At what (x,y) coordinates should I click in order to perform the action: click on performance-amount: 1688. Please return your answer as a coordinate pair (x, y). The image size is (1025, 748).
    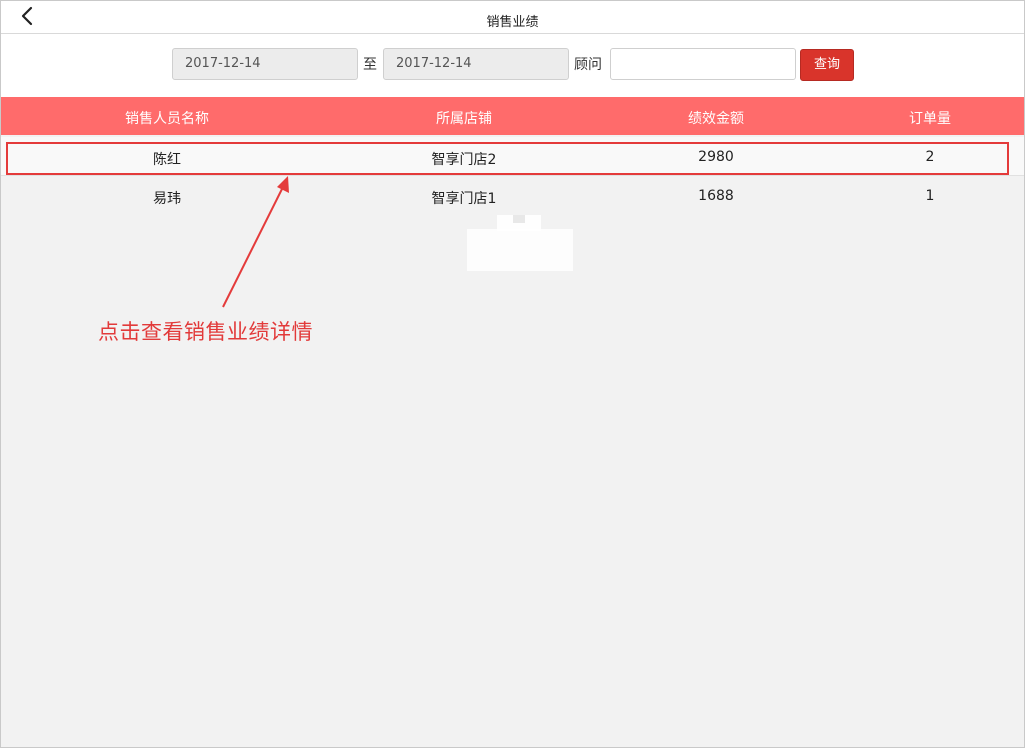
    Looking at the image, I should click on (716, 196).